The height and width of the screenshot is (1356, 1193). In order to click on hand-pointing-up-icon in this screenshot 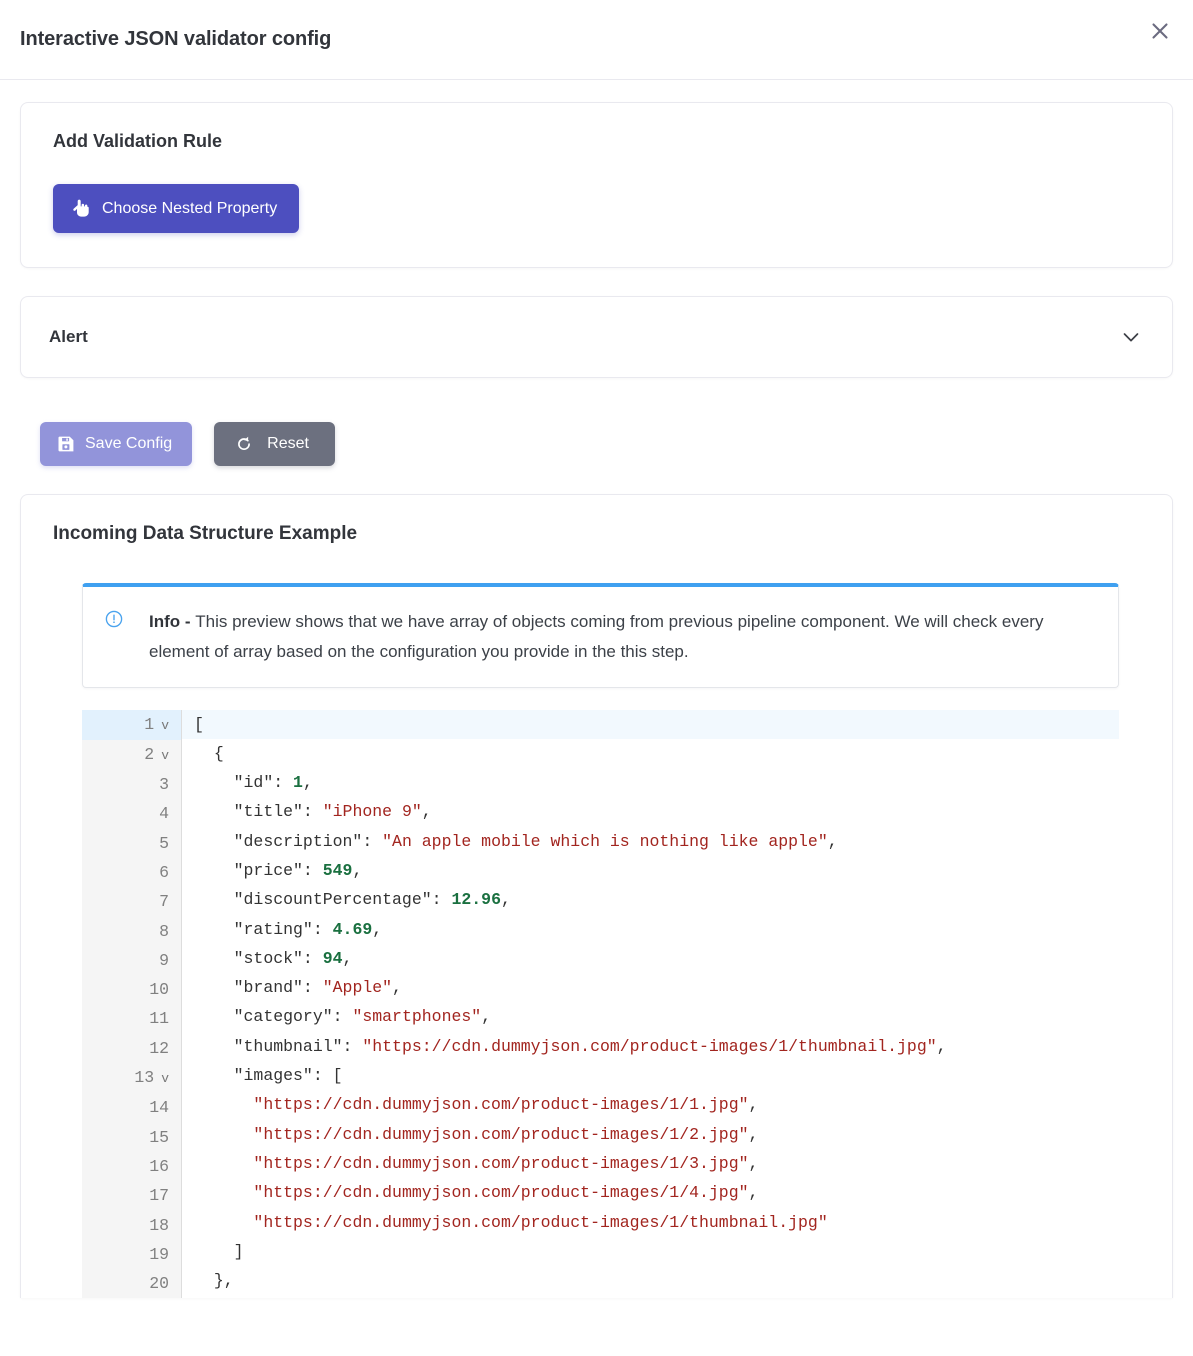, I will do `click(81, 208)`.